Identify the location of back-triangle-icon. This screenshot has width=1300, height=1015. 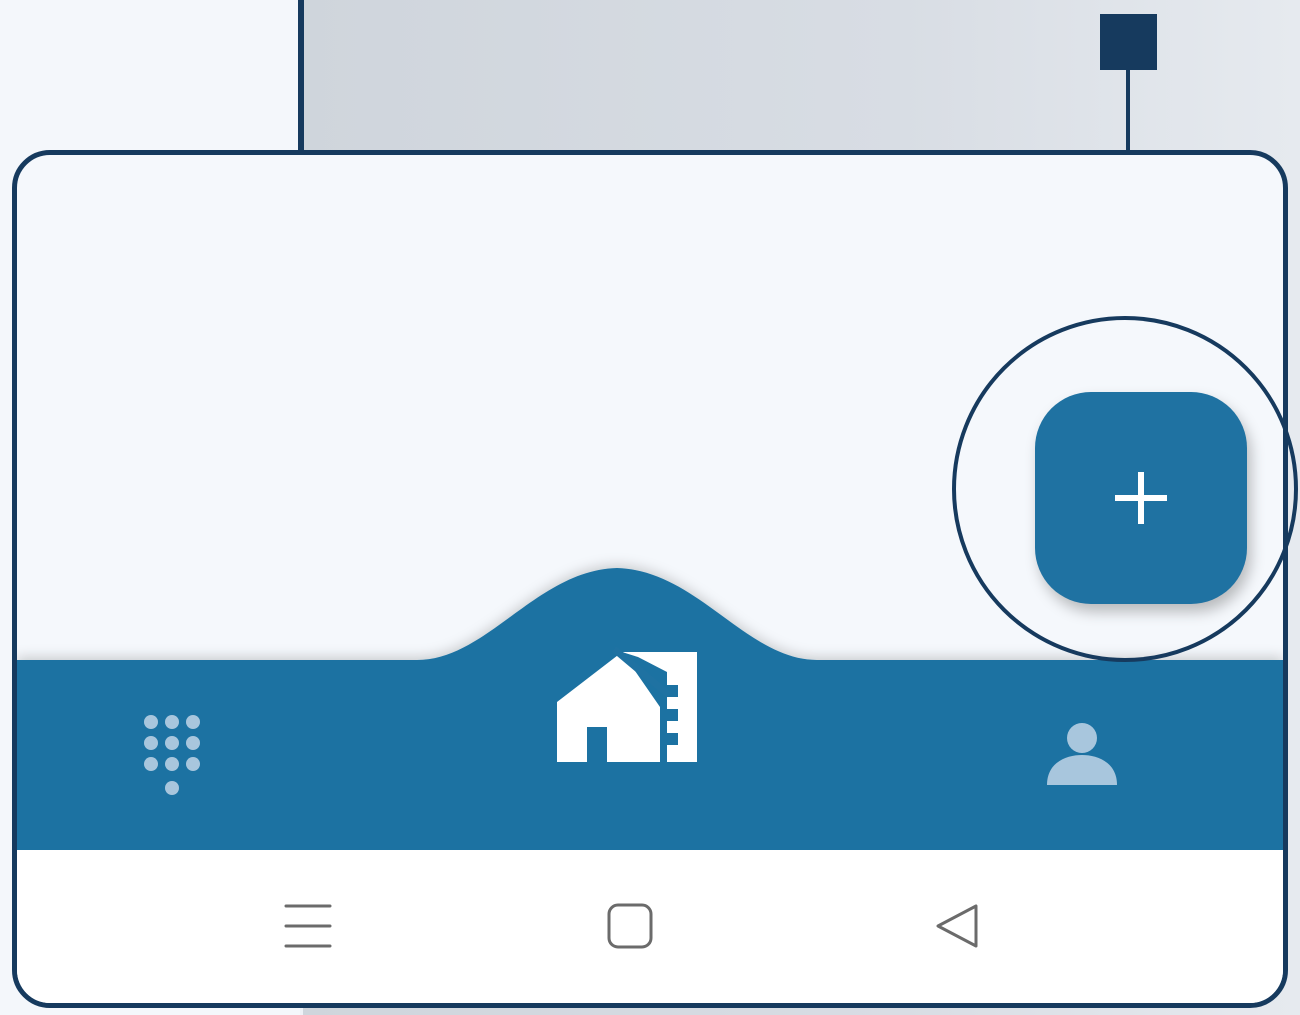
(957, 926).